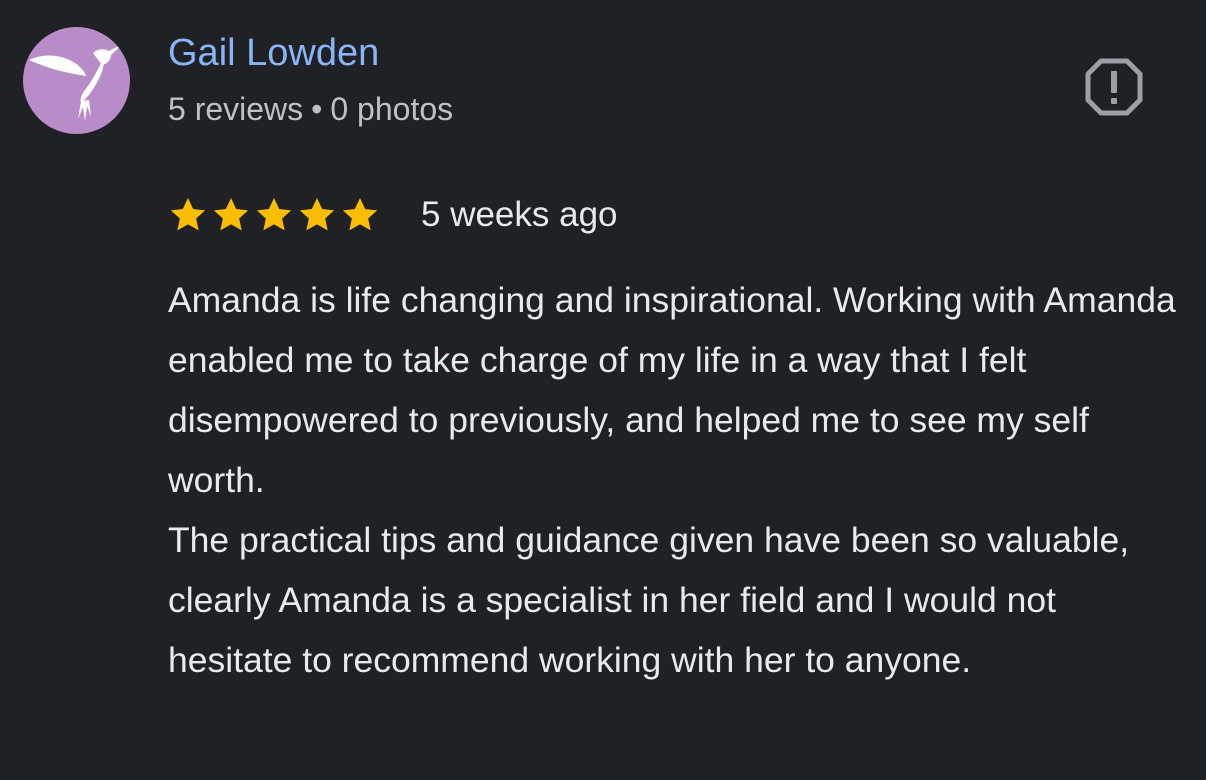  What do you see at coordinates (273, 53) in the screenshot?
I see `author-name: Gail Lowden` at bounding box center [273, 53].